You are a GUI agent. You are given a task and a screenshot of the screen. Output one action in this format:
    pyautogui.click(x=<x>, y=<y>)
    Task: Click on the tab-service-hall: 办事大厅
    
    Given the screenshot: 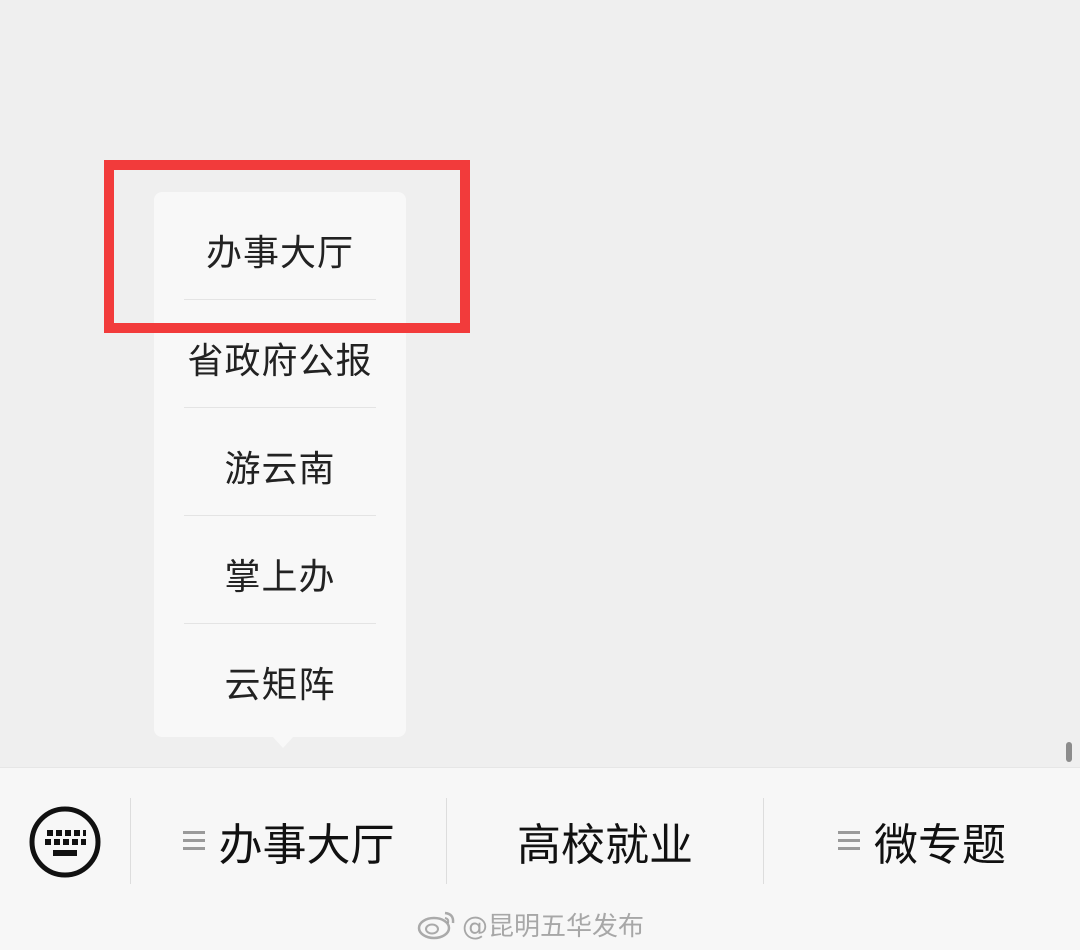 What is the action you would take?
    pyautogui.click(x=288, y=841)
    